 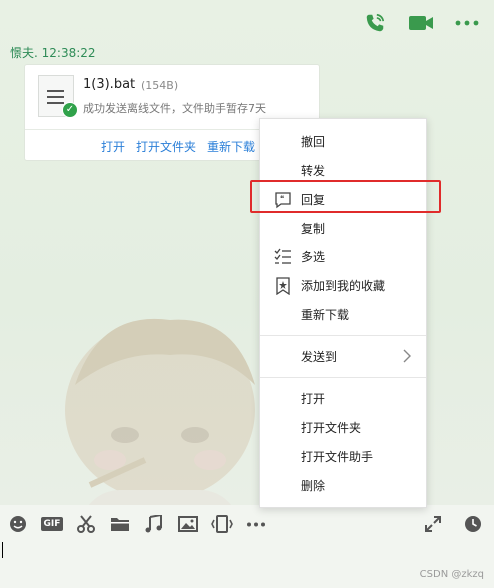 What do you see at coordinates (313, 171) in the screenshot?
I see `menu-item-label: 转发` at bounding box center [313, 171].